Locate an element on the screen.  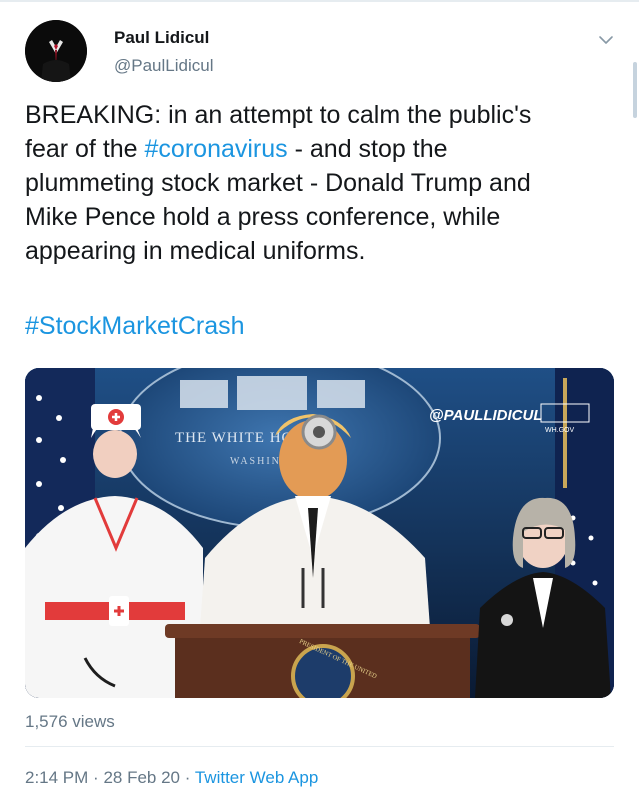
avatar is located at coordinates (56, 51).